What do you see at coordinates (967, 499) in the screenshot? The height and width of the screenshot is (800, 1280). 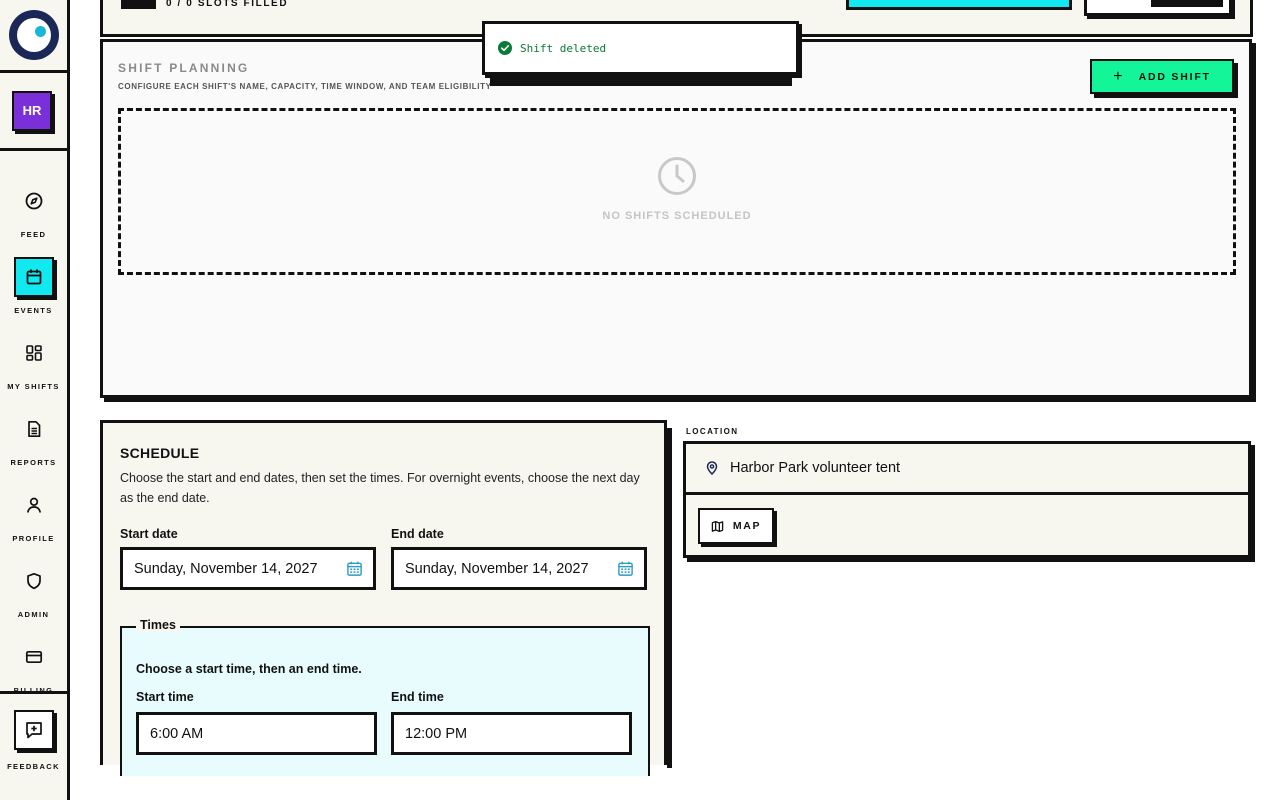 I see `location-panel: Harbor Park volunteer tent MAP` at bounding box center [967, 499].